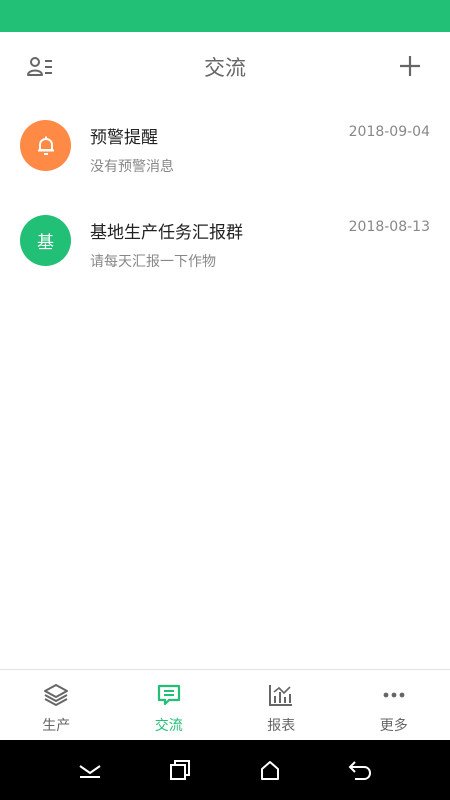 The height and width of the screenshot is (800, 450). What do you see at coordinates (281, 695) in the screenshot?
I see `chart-icon` at bounding box center [281, 695].